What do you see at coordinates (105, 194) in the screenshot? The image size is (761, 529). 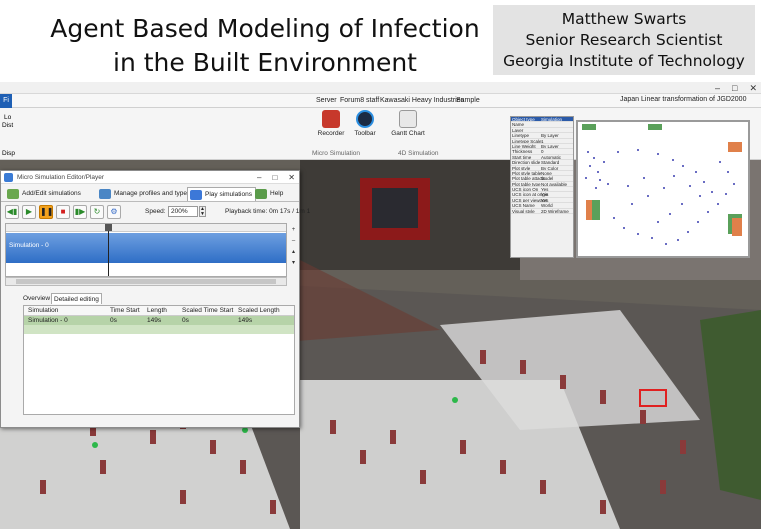 I see `profiles-icon` at bounding box center [105, 194].